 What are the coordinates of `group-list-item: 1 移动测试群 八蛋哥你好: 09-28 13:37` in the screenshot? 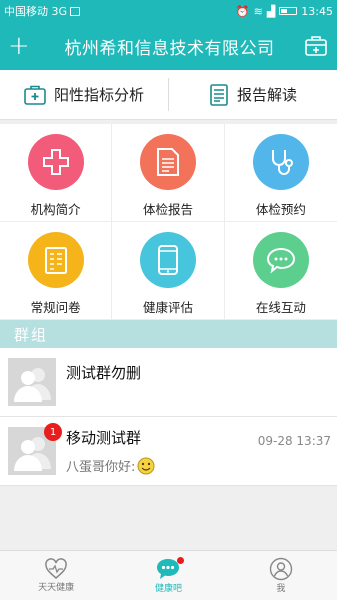 It's located at (168, 451).